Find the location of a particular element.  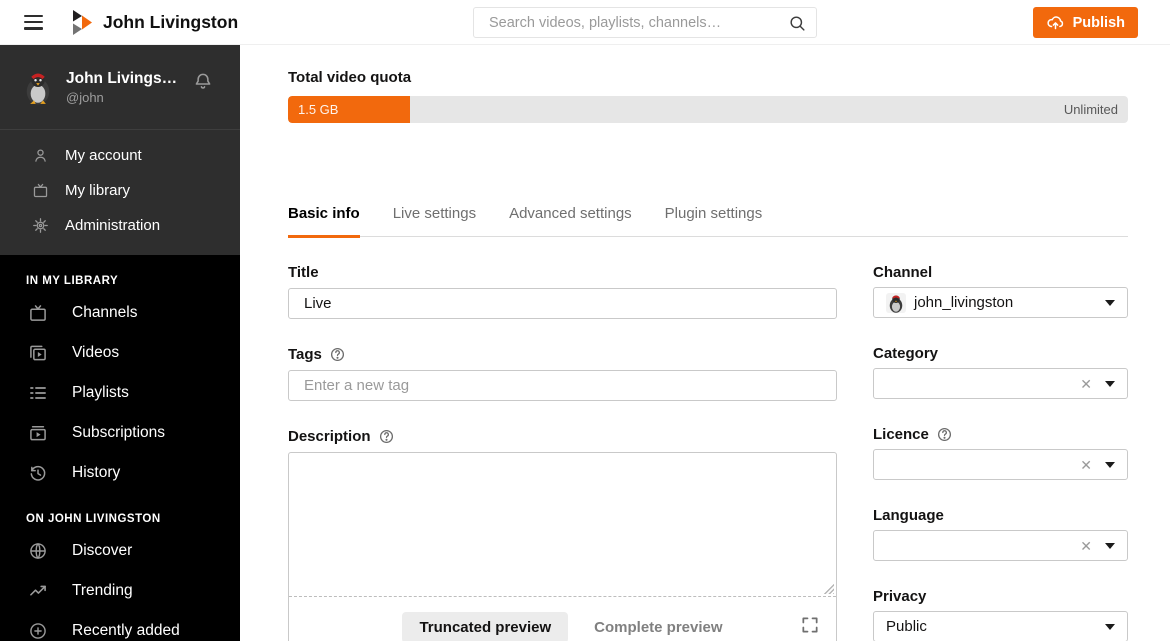

gear-icon is located at coordinates (40, 225).